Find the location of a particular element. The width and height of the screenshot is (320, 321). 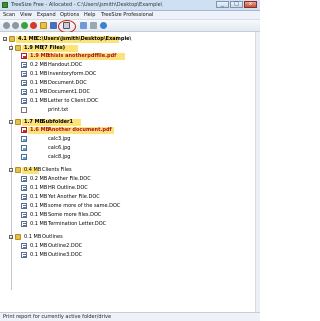

file-name: Another document.pdf is located at coordinates (80, 130).